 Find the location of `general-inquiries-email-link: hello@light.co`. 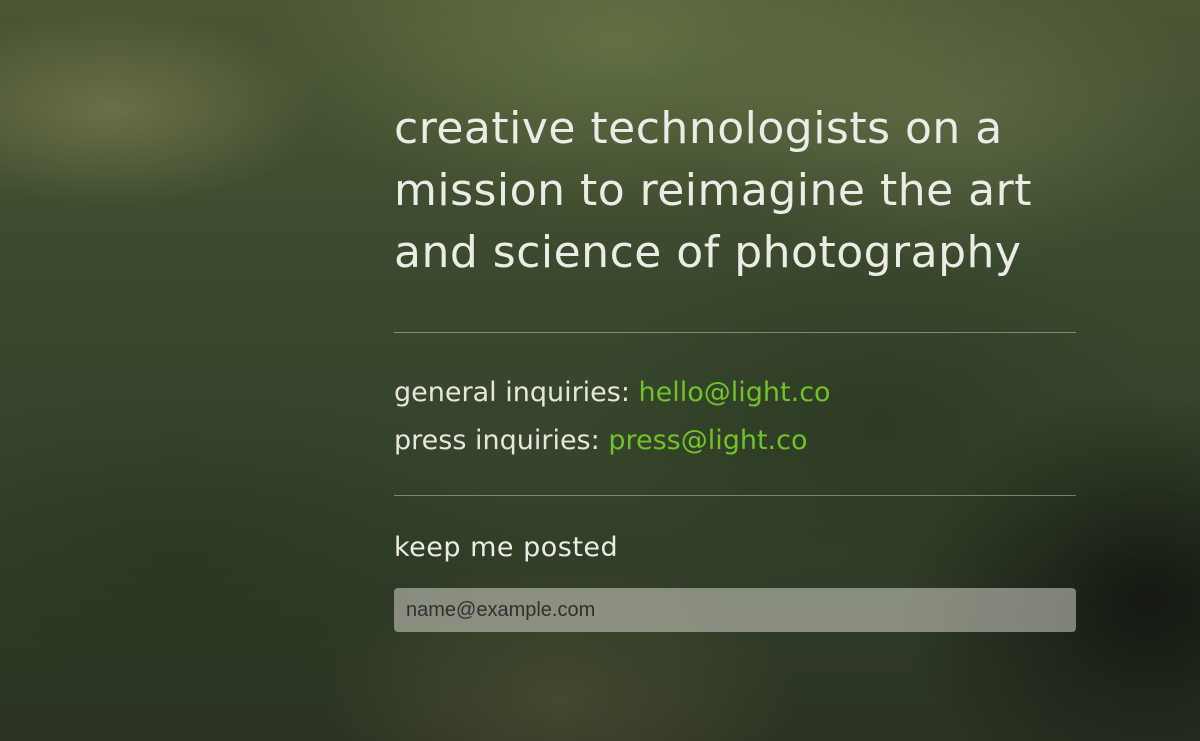

general-inquiries-email-link: hello@light.co is located at coordinates (735, 392).